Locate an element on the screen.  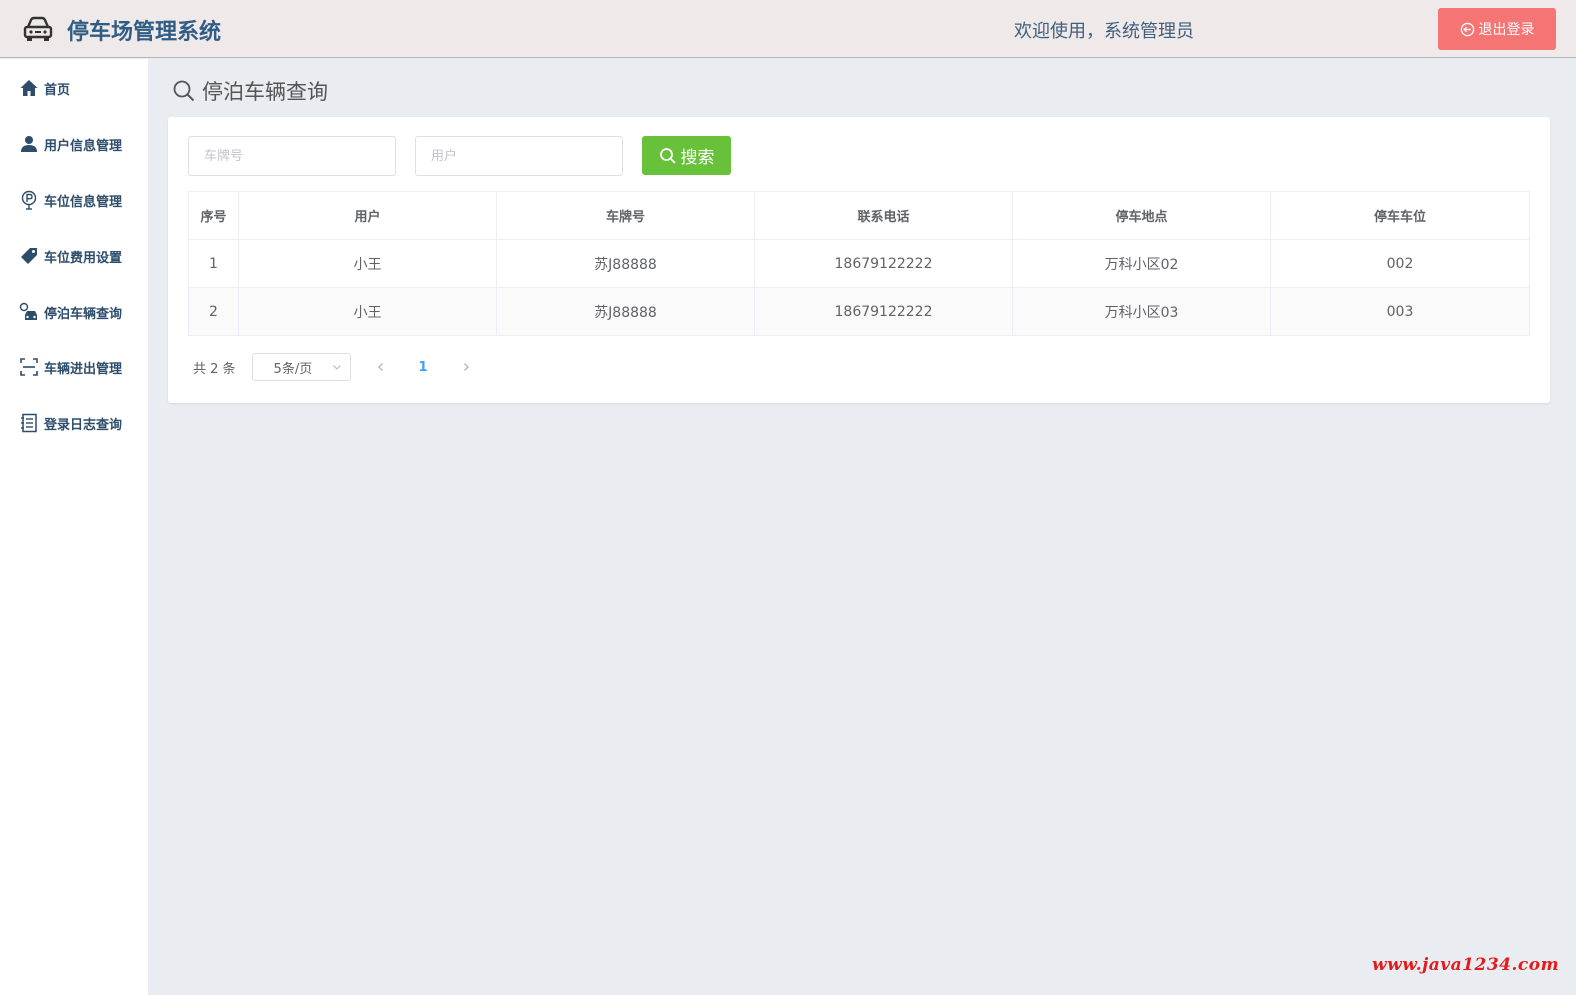
logout-label: 退出登录 is located at coordinates (1506, 30).